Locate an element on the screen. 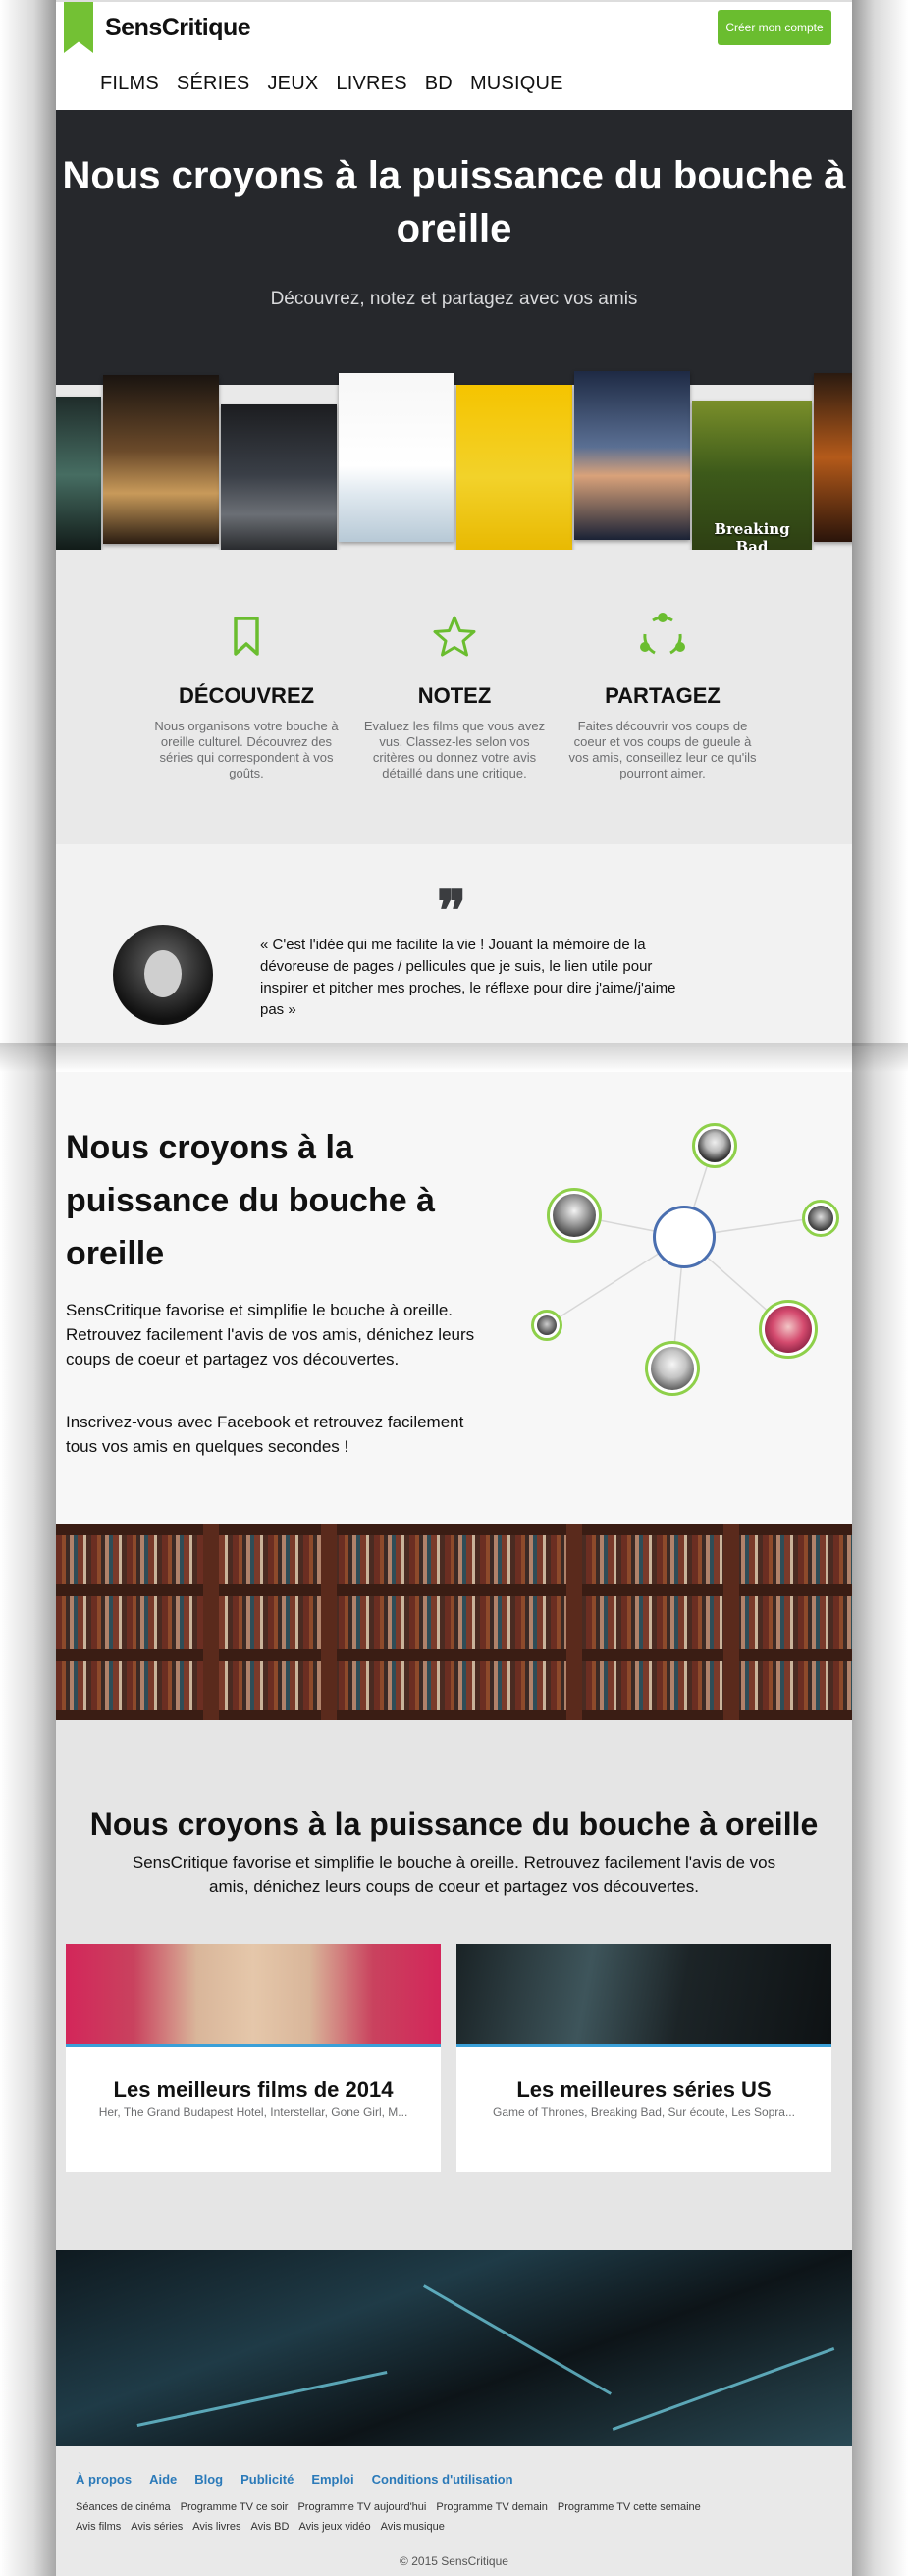 The image size is (908, 2576). poster-extra is located at coordinates (833, 457).